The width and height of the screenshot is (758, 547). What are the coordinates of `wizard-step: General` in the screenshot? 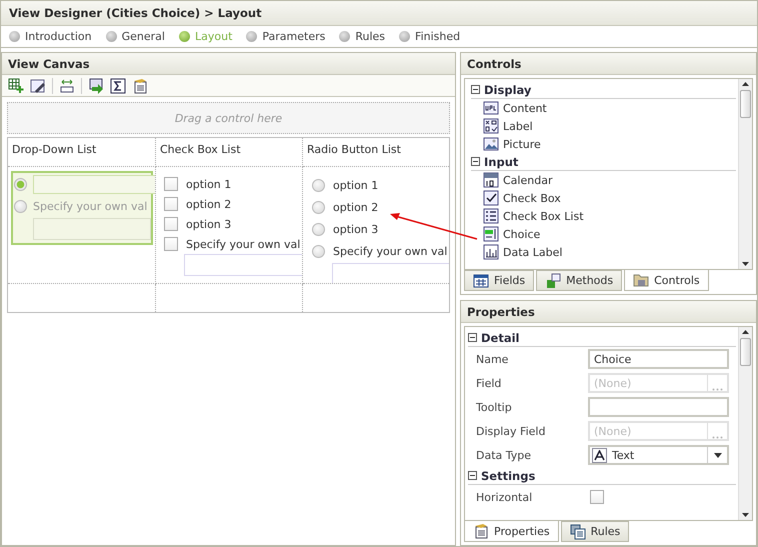 It's located at (135, 36).